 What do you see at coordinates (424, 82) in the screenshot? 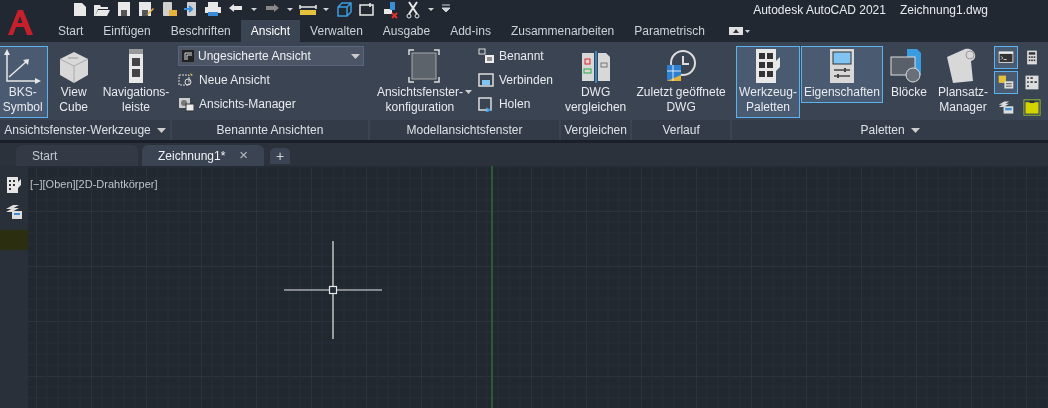
I see `ribbon-button: Ansichtsfenster- konfiguration` at bounding box center [424, 82].